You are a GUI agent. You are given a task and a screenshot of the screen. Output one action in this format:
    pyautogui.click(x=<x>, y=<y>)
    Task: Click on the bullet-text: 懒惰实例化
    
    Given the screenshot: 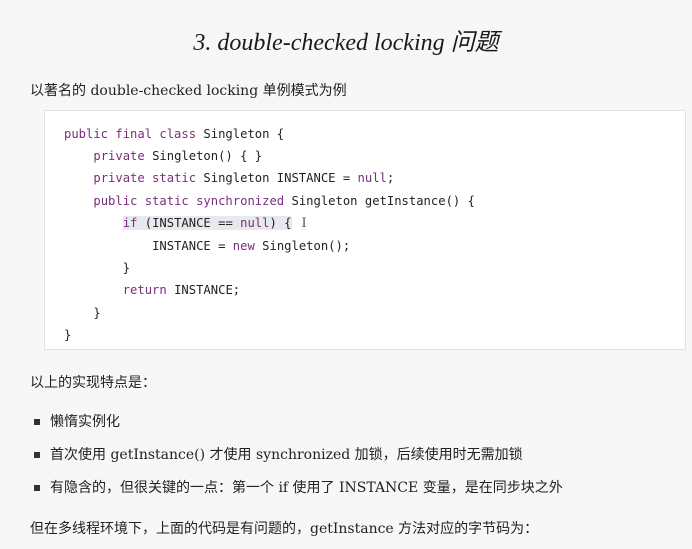 What is the action you would take?
    pyautogui.click(x=85, y=422)
    